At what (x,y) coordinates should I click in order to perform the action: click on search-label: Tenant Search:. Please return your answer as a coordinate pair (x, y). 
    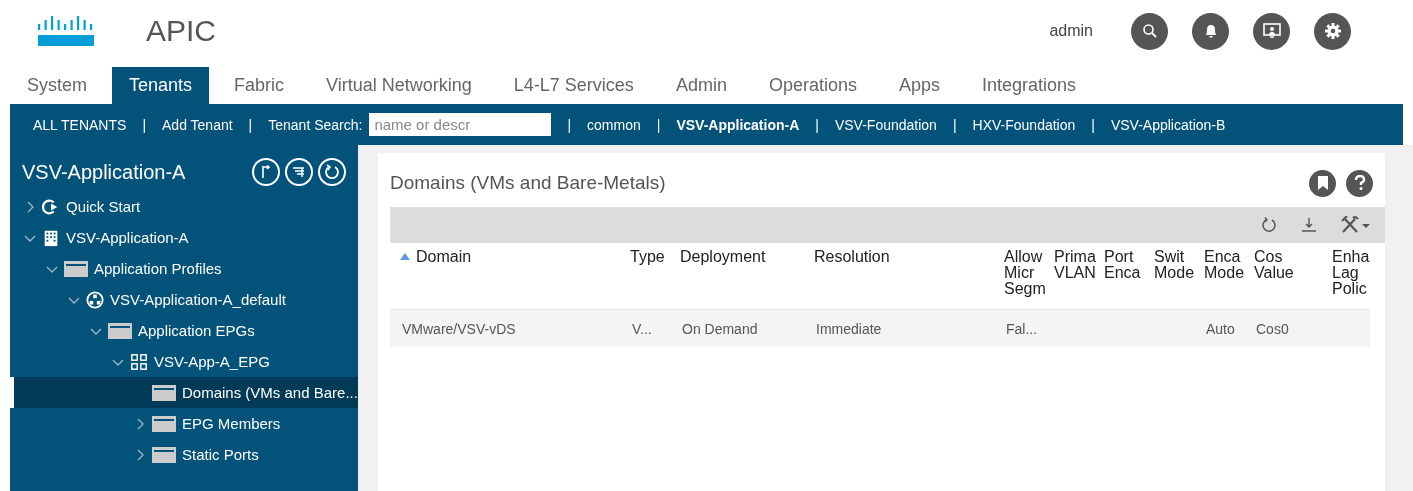
    Looking at the image, I should click on (315, 124).